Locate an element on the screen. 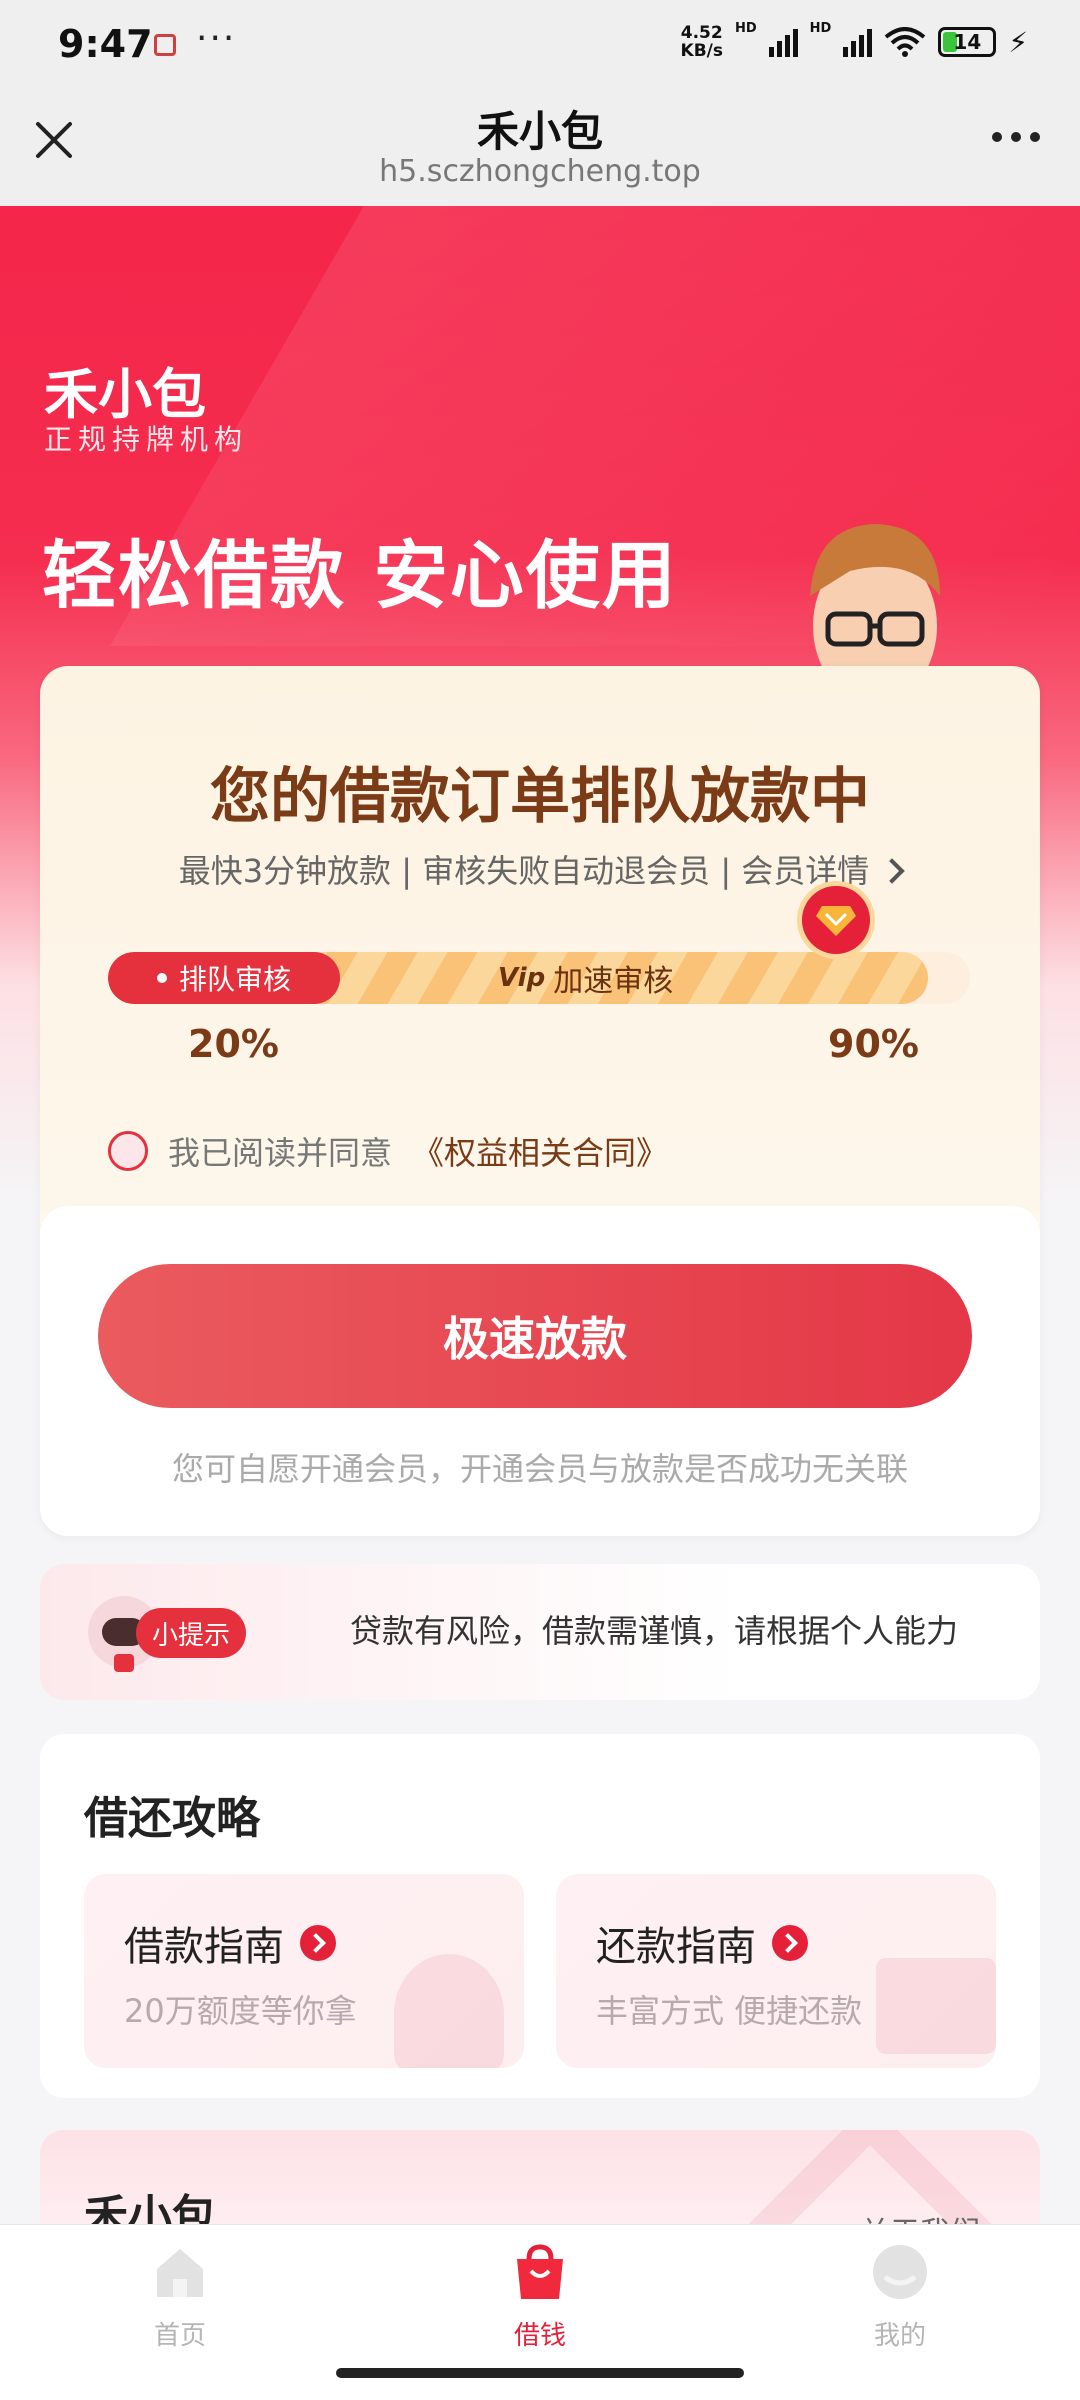  status-time: 9:47 is located at coordinates (105, 44).